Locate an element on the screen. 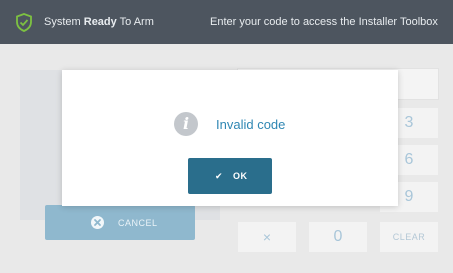 The height and width of the screenshot is (273, 453). key-0: 0 is located at coordinates (338, 237).